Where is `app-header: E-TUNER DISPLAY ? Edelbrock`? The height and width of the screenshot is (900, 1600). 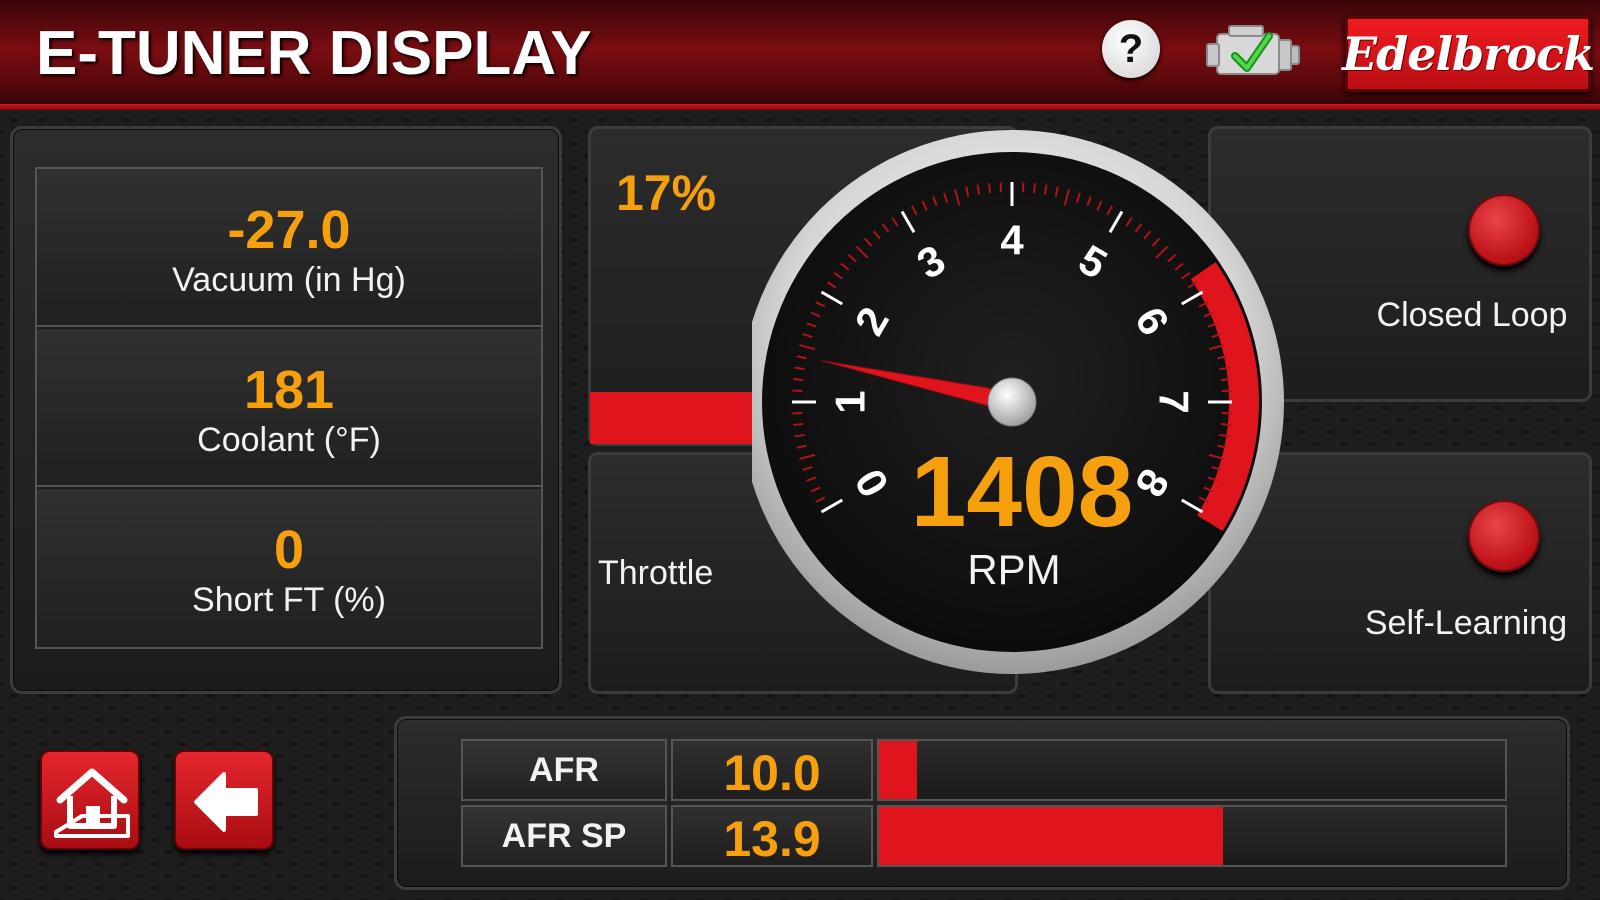 app-header: E-TUNER DISPLAY ? Edelbrock is located at coordinates (800, 55).